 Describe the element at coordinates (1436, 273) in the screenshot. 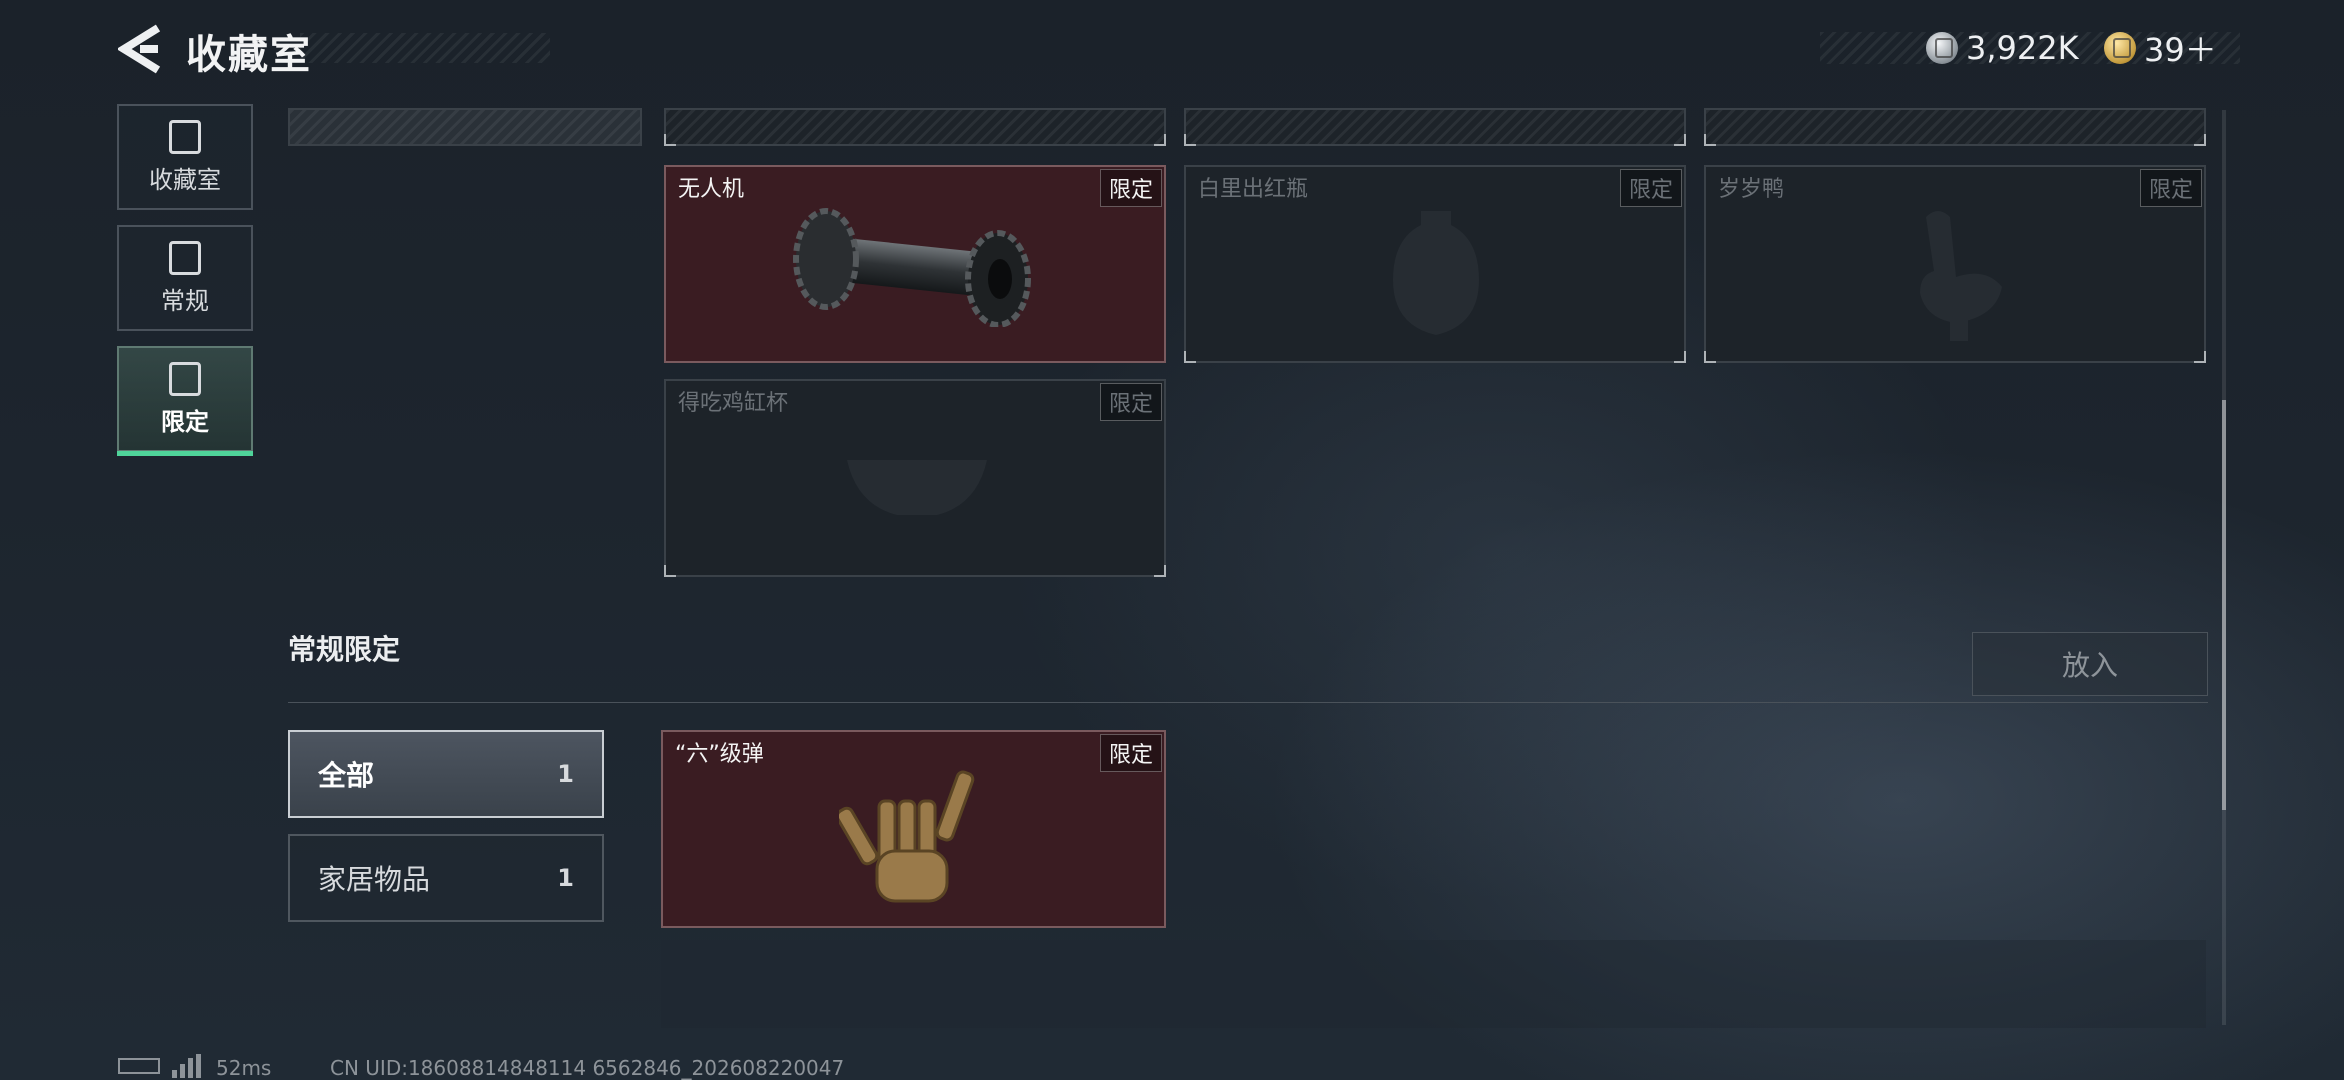

I see `vase-silhouette-icon` at that location.